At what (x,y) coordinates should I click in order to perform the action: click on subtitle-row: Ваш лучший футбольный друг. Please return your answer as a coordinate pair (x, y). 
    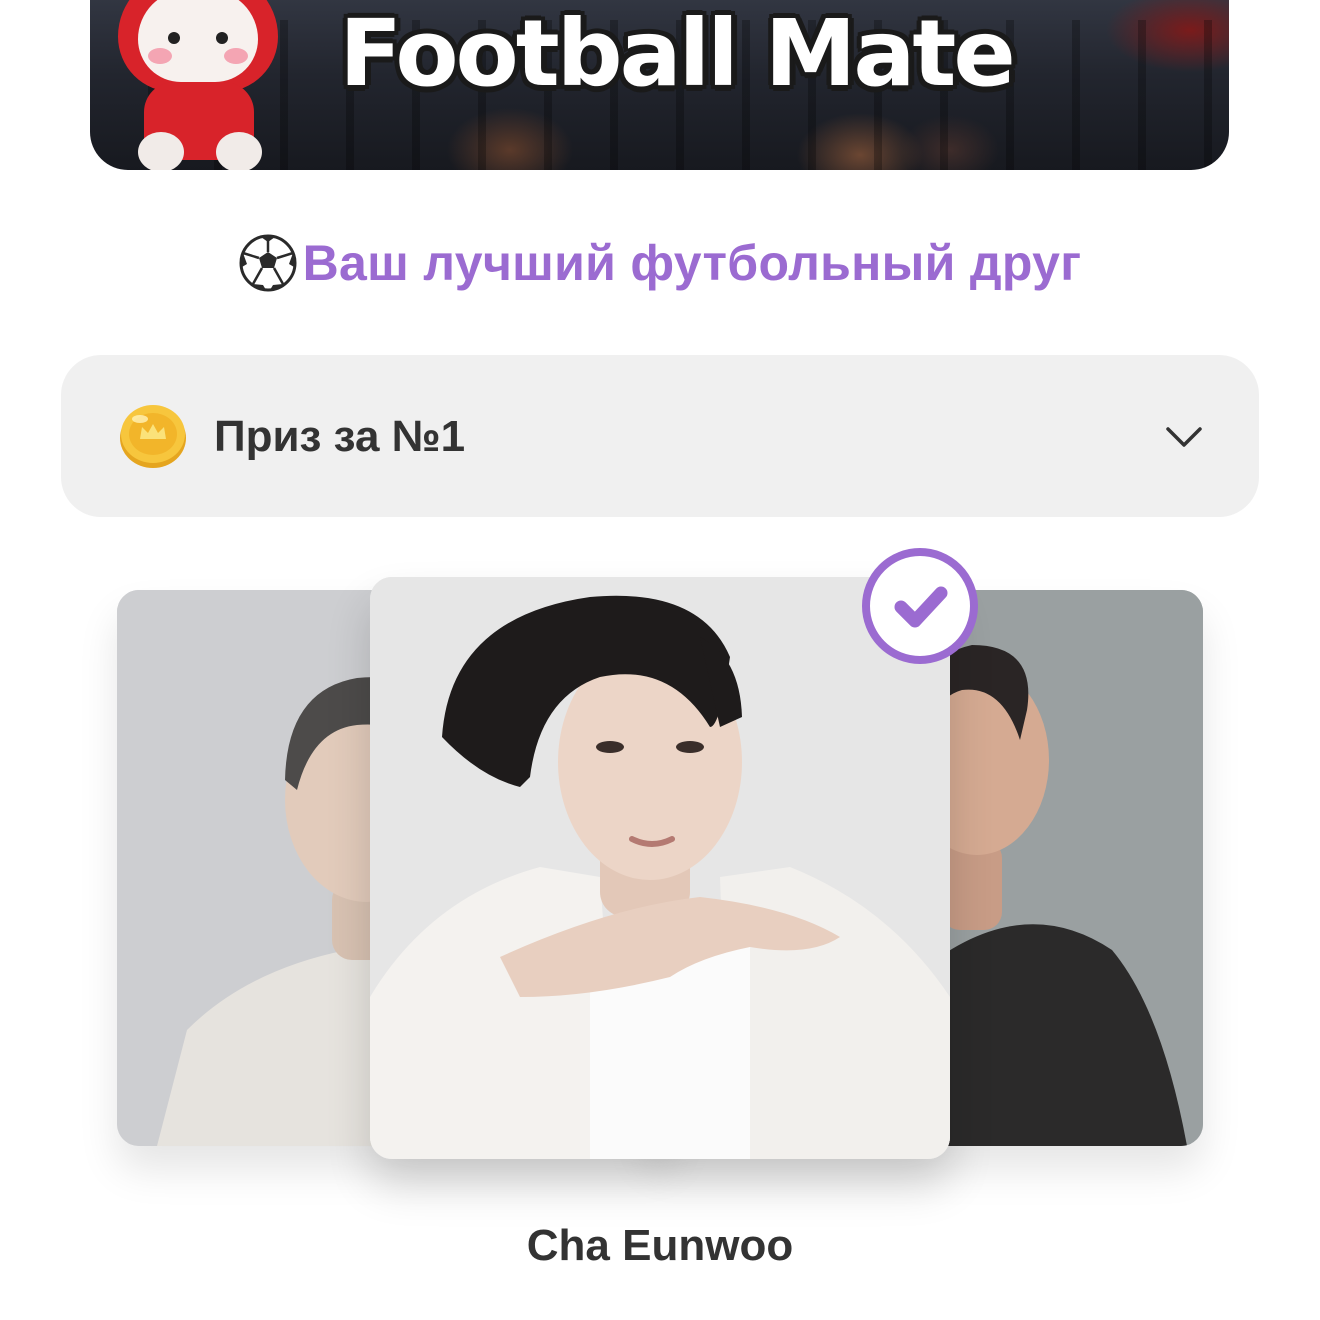
    Looking at the image, I should click on (660, 263).